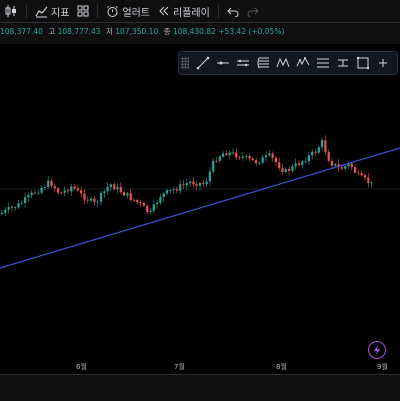 The height and width of the screenshot is (401, 400). What do you see at coordinates (52, 11) in the screenshot?
I see `indicators-button: 지표` at bounding box center [52, 11].